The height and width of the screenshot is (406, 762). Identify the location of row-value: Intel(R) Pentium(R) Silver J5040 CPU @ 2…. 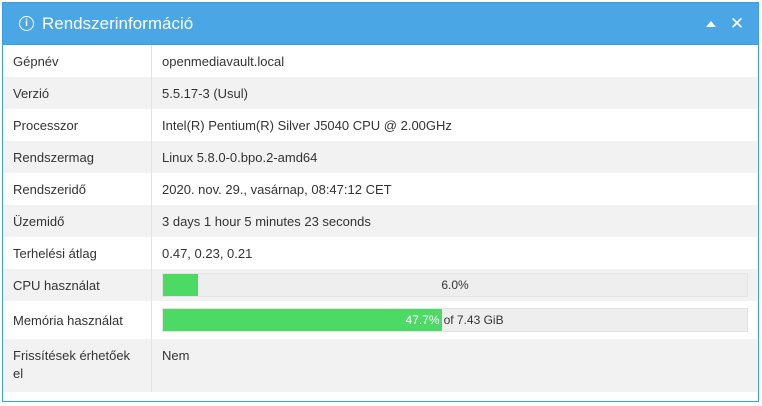
(307, 125).